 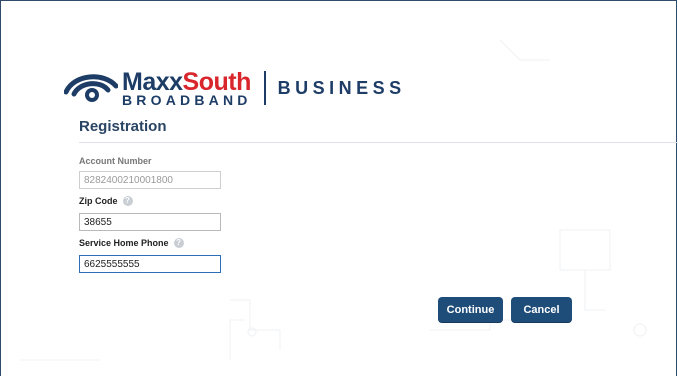 I want to click on logo-broadband-text: BROADBAND, so click(x=187, y=99).